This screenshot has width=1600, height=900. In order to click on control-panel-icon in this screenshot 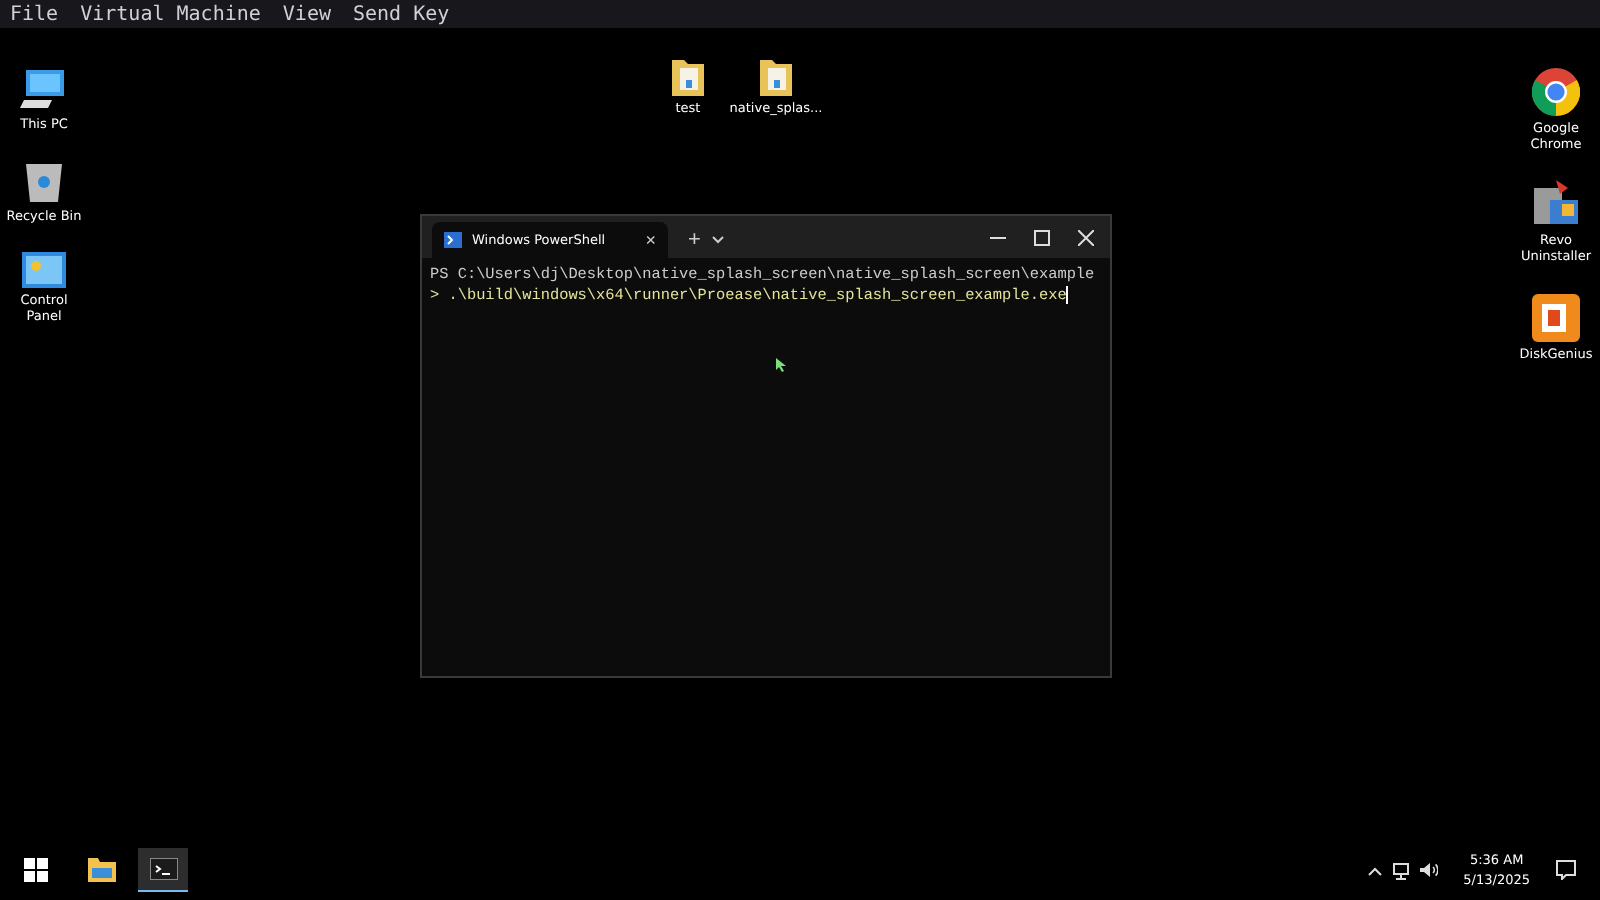, I will do `click(44, 270)`.